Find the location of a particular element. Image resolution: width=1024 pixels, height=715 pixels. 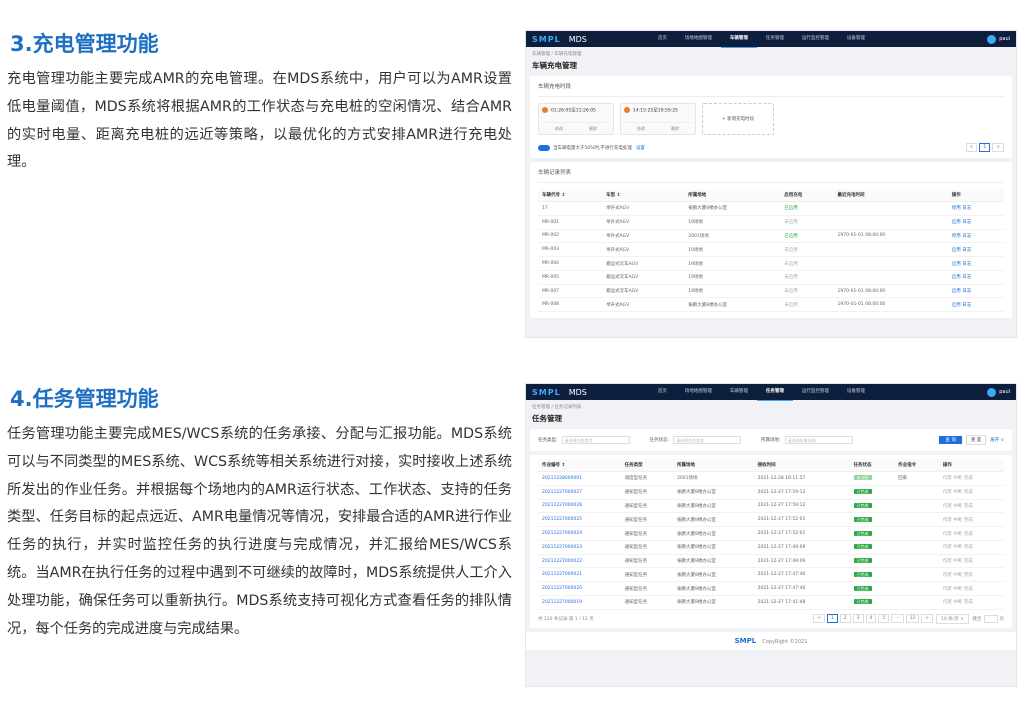

task-id-link: 20211227000019 is located at coordinates (579, 602).